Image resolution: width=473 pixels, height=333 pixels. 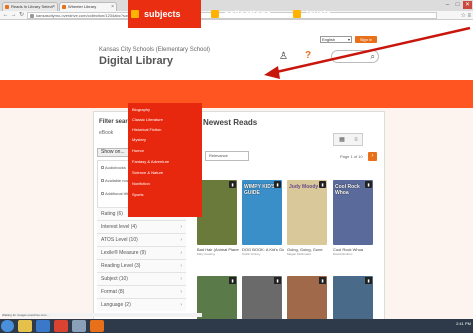 I want to click on filter-row-language: Language (2) ›, so click(x=141, y=304).